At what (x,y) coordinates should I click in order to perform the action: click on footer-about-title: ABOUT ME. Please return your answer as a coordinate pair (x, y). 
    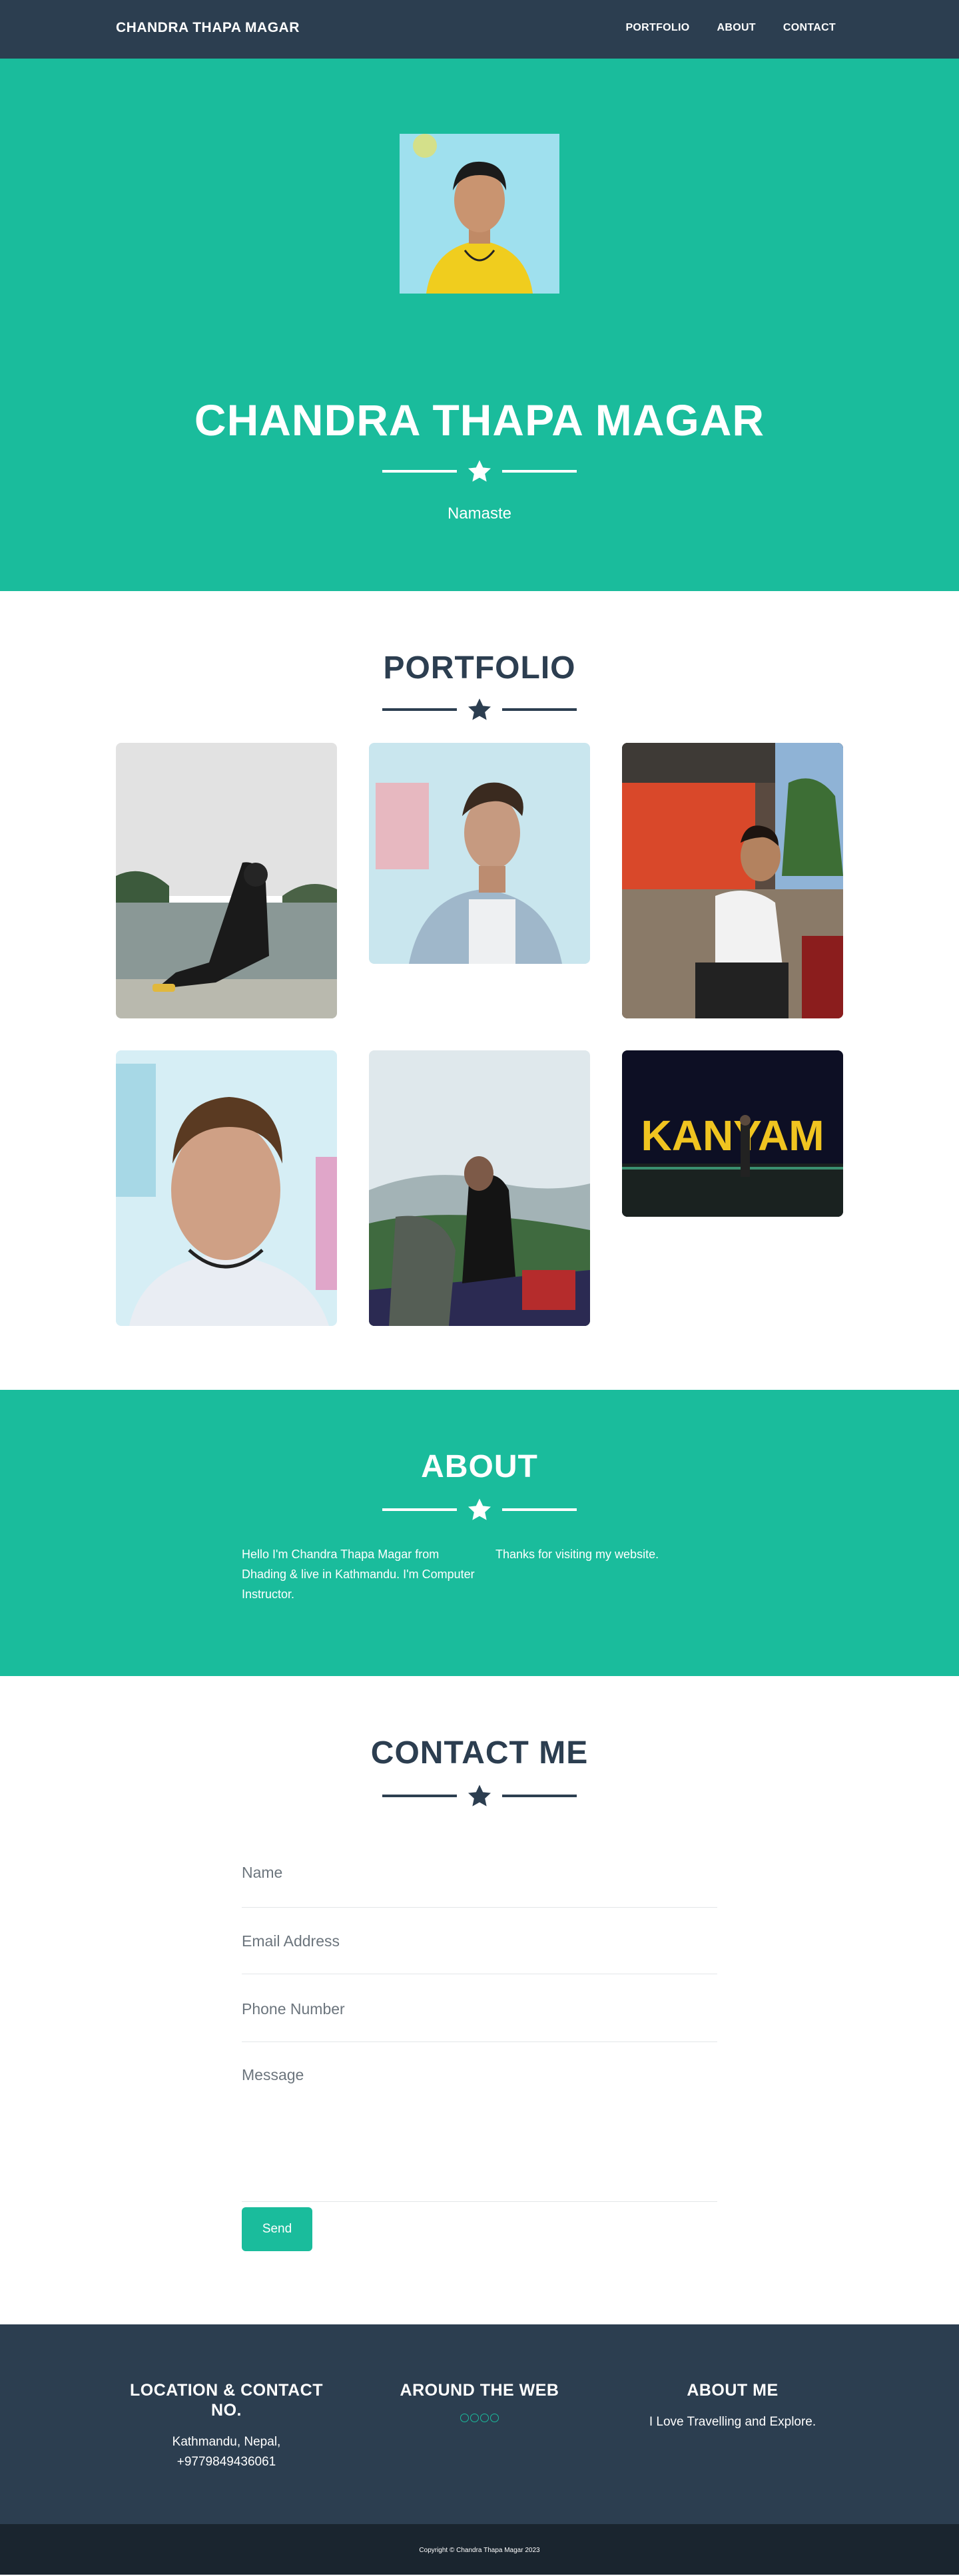
    Looking at the image, I should click on (733, 2390).